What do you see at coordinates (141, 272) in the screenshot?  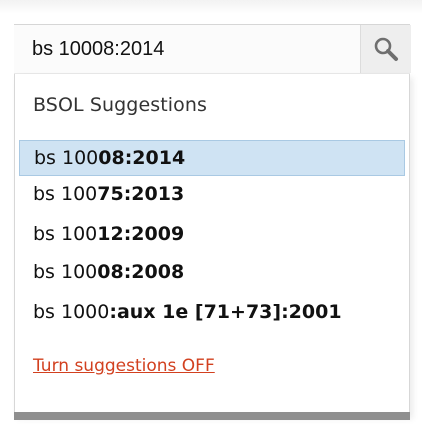 I see `suggestion-match: 08:2008` at bounding box center [141, 272].